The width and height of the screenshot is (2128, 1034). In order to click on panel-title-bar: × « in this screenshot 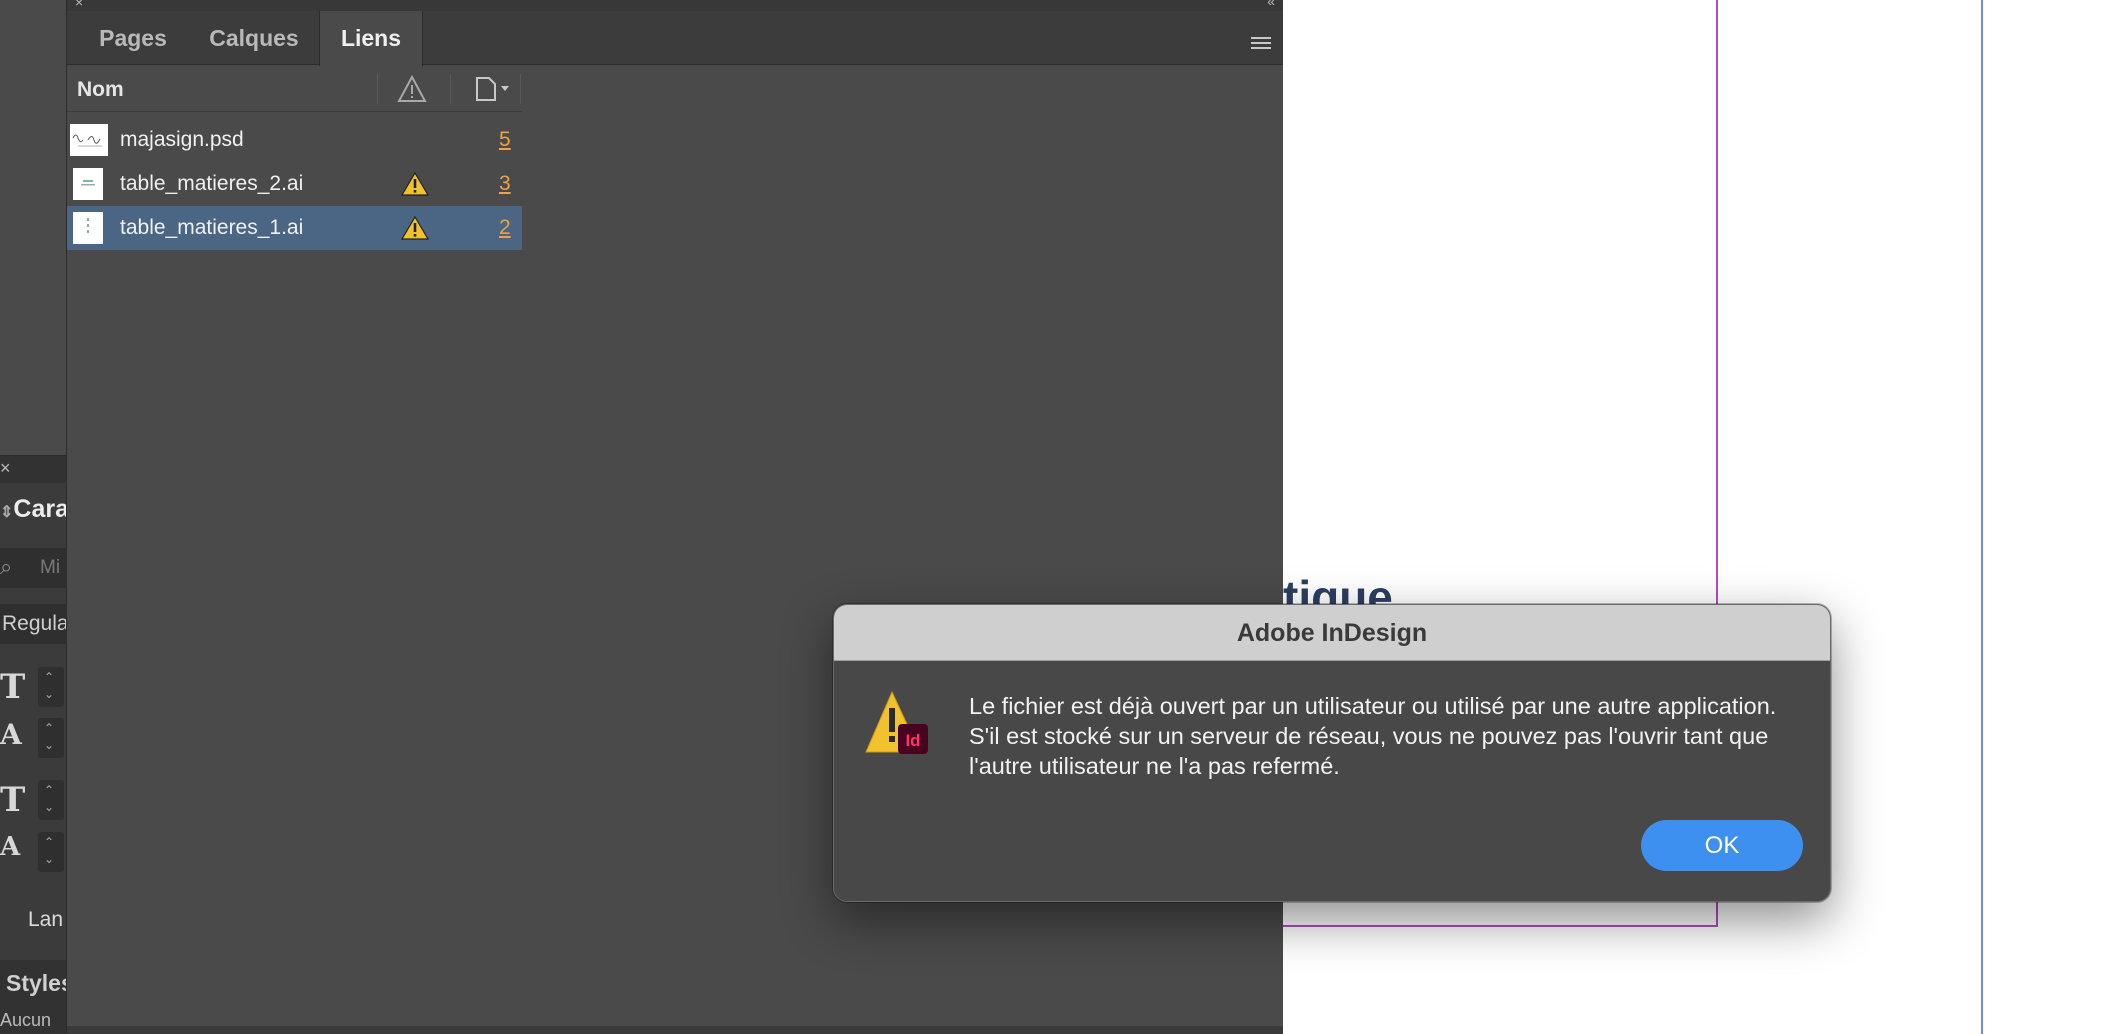, I will do `click(675, 5)`.